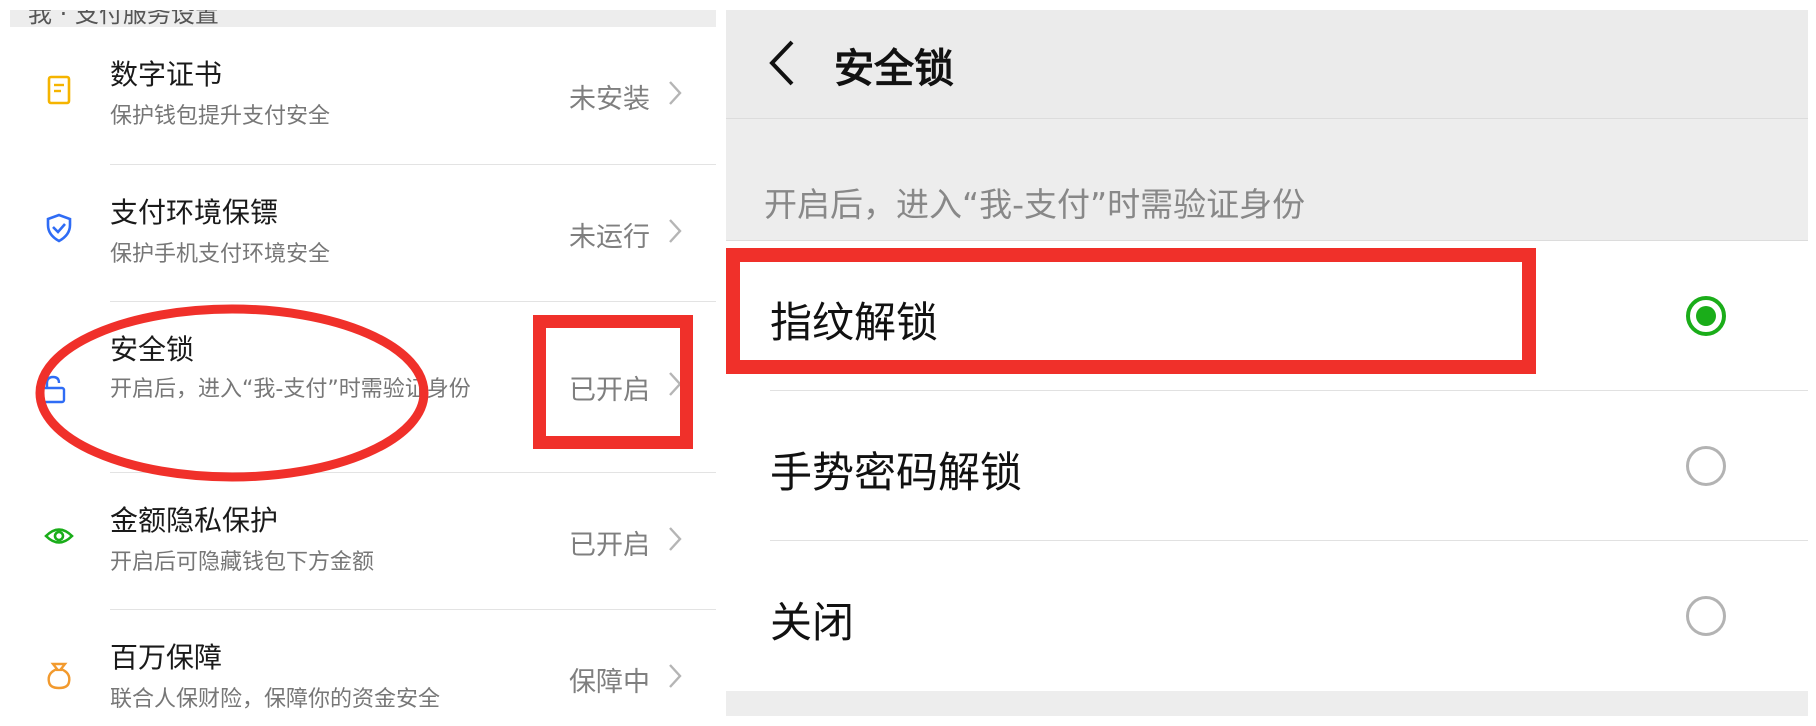 This screenshot has height=726, width=1816. What do you see at coordinates (53, 389) in the screenshot?
I see `lock-icon` at bounding box center [53, 389].